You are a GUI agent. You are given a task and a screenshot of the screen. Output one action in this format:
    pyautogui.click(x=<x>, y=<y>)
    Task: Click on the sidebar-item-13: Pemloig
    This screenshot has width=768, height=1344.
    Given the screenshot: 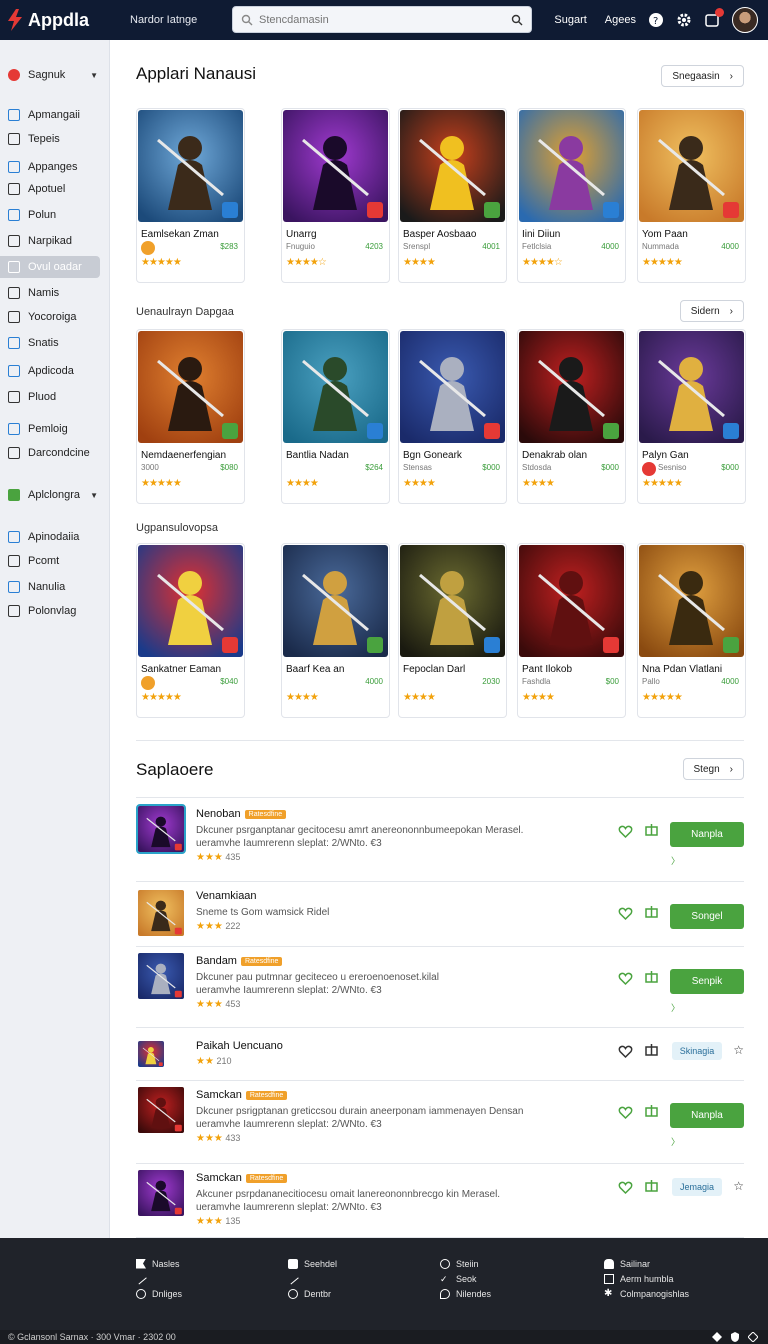 What is the action you would take?
    pyautogui.click(x=55, y=429)
    